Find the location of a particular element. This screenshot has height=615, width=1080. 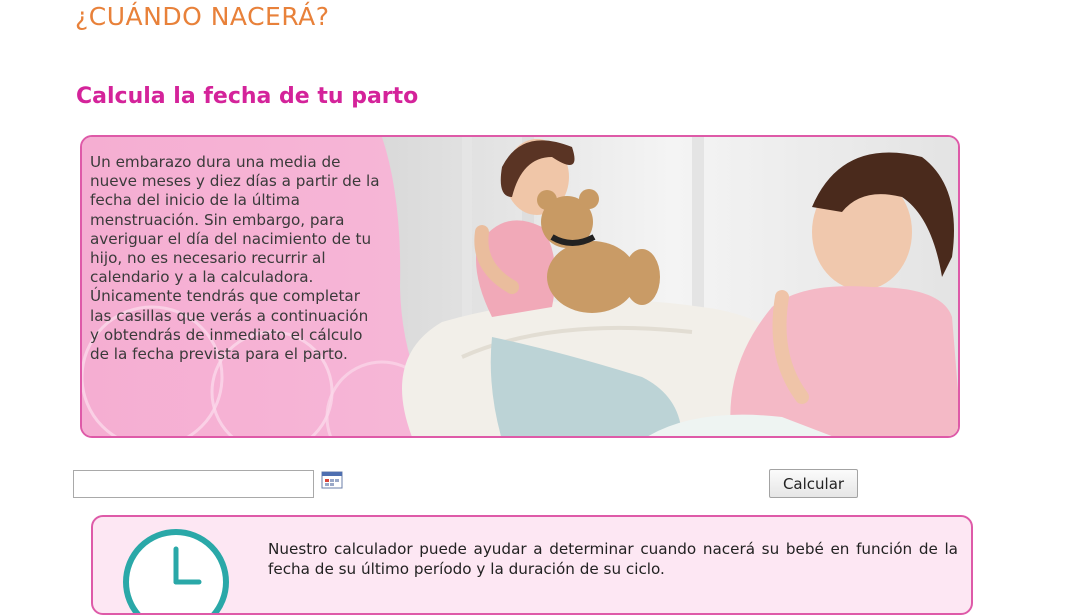

date-input is located at coordinates (193, 484).